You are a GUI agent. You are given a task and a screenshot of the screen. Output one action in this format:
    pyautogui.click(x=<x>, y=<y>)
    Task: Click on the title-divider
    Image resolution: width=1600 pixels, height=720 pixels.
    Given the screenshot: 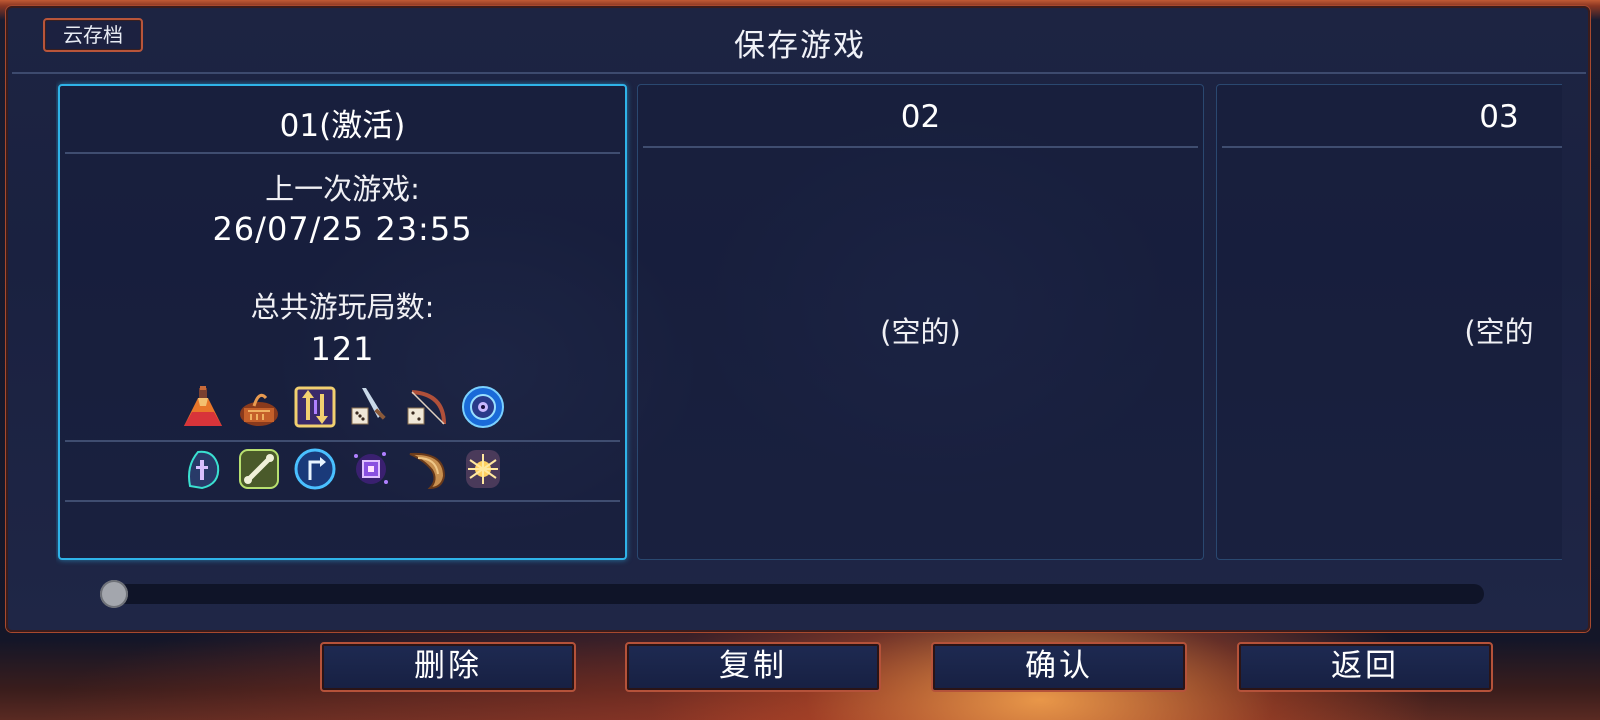 What is the action you would take?
    pyautogui.click(x=799, y=73)
    